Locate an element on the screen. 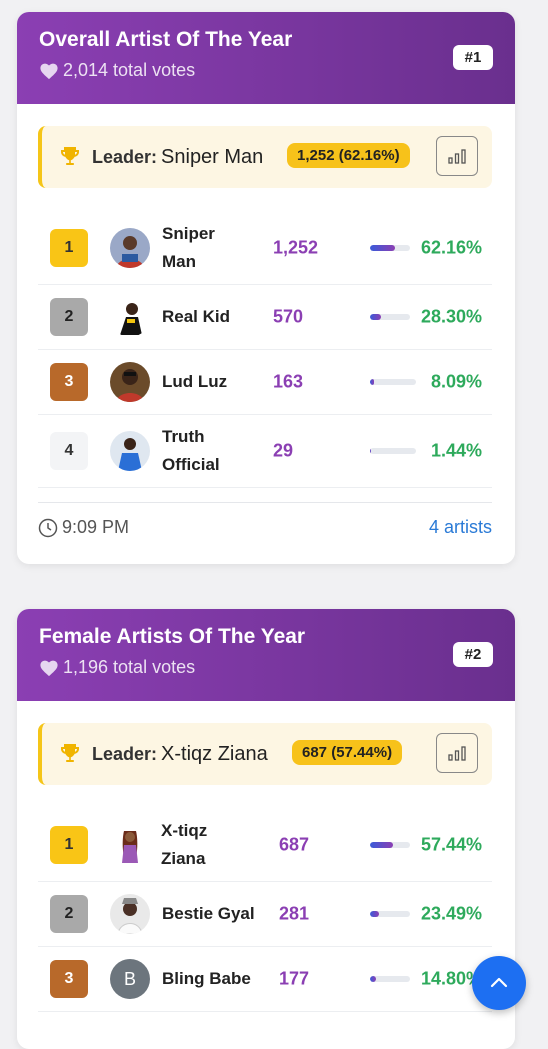 The height and width of the screenshot is (1049, 548). vote-percent: 8.09% is located at coordinates (456, 381).